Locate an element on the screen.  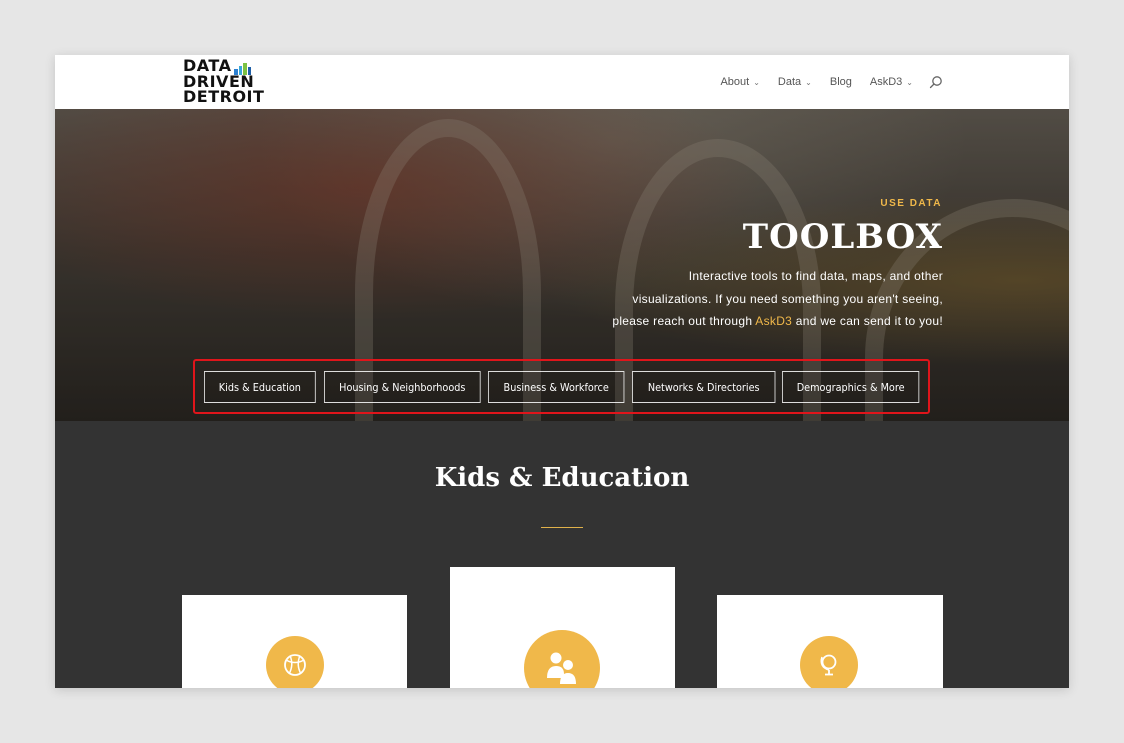
globe-icon is located at coordinates (828, 665).